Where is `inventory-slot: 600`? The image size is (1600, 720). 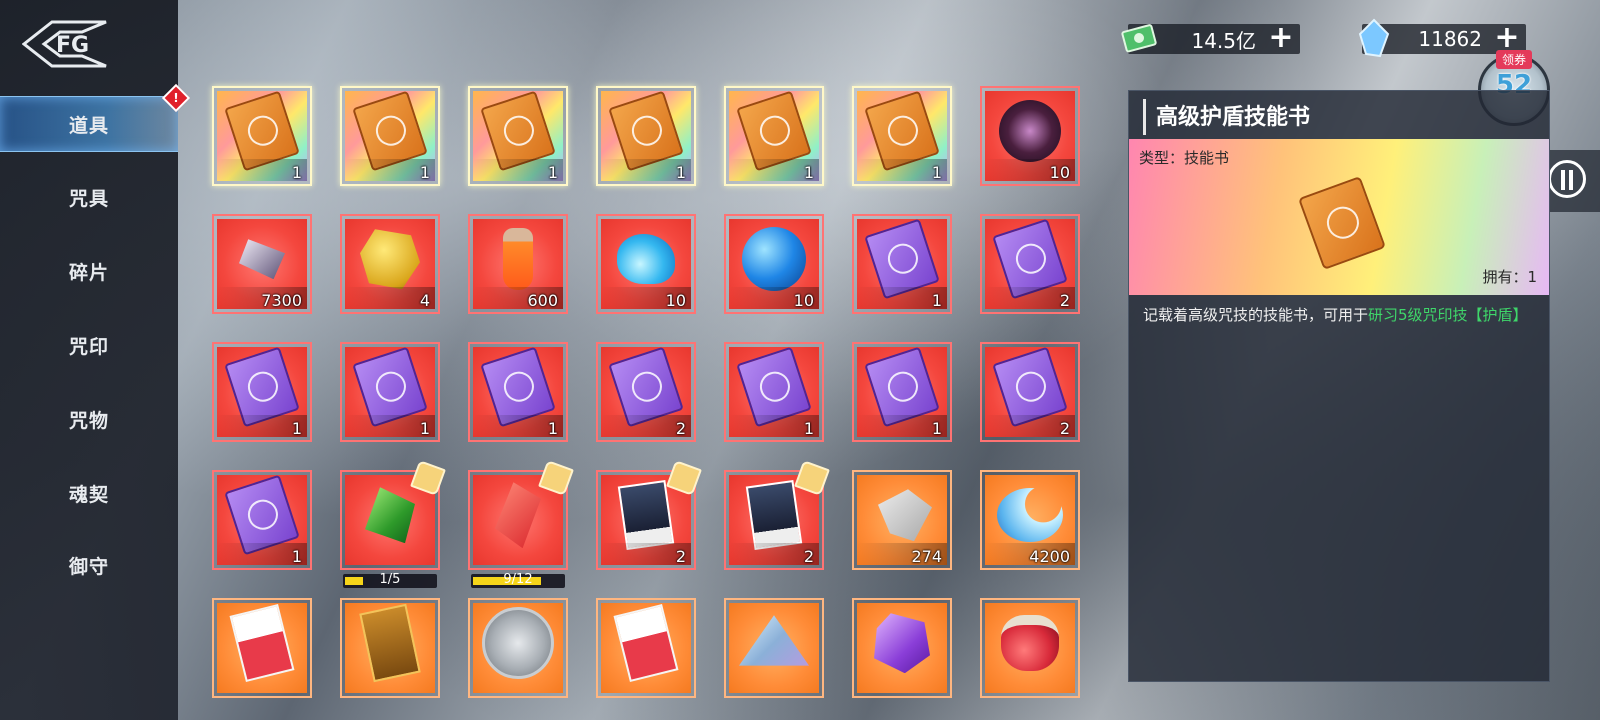
inventory-slot: 600 is located at coordinates (518, 264).